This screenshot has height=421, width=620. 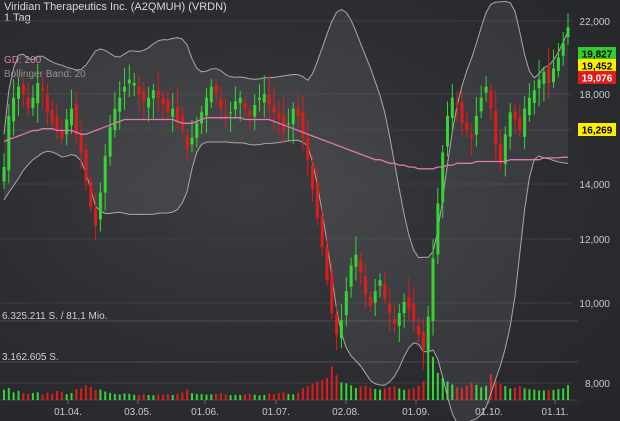 I want to click on price-tag-yellow: 19,452, so click(x=597, y=66).